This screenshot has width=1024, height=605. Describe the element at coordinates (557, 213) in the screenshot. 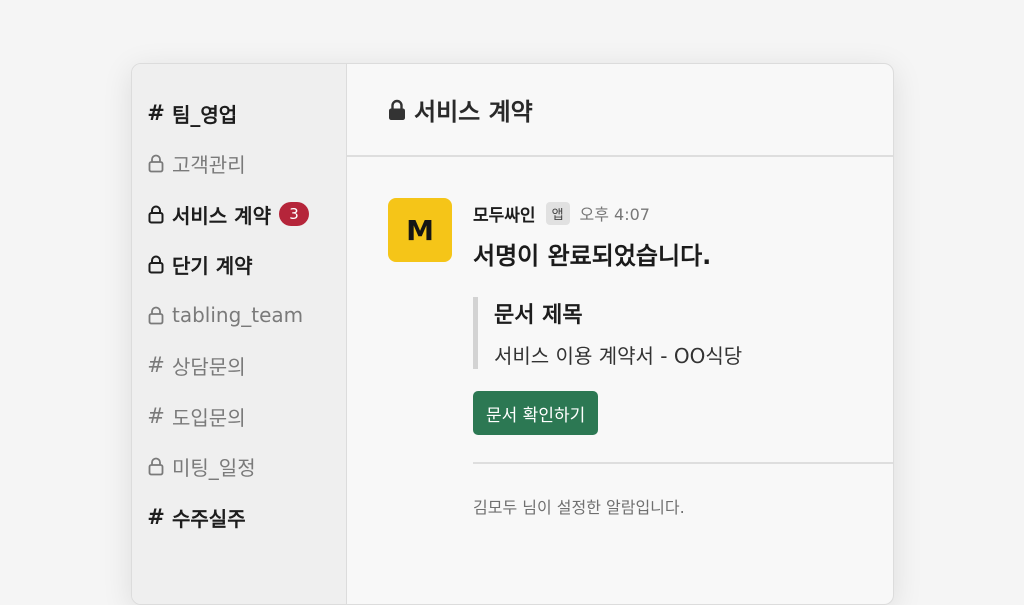

I see `app-tag: 앱` at that location.